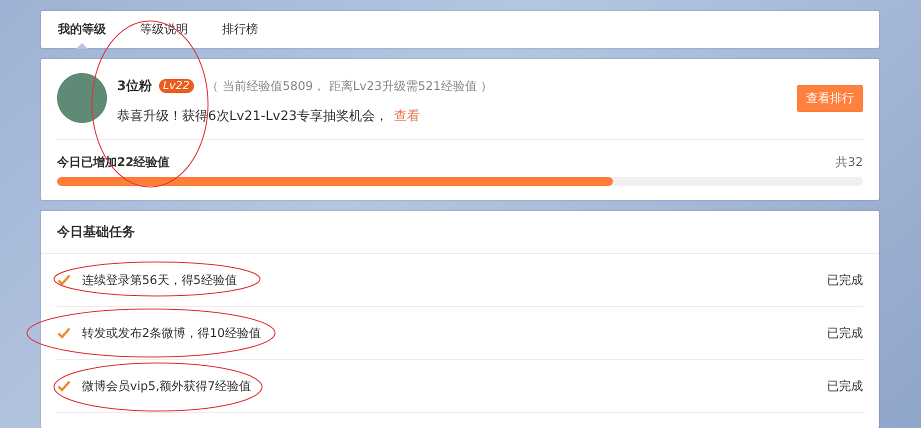  What do you see at coordinates (167, 386) in the screenshot?
I see `task-text: 微博会员vip5,额外获得7经验值` at bounding box center [167, 386].